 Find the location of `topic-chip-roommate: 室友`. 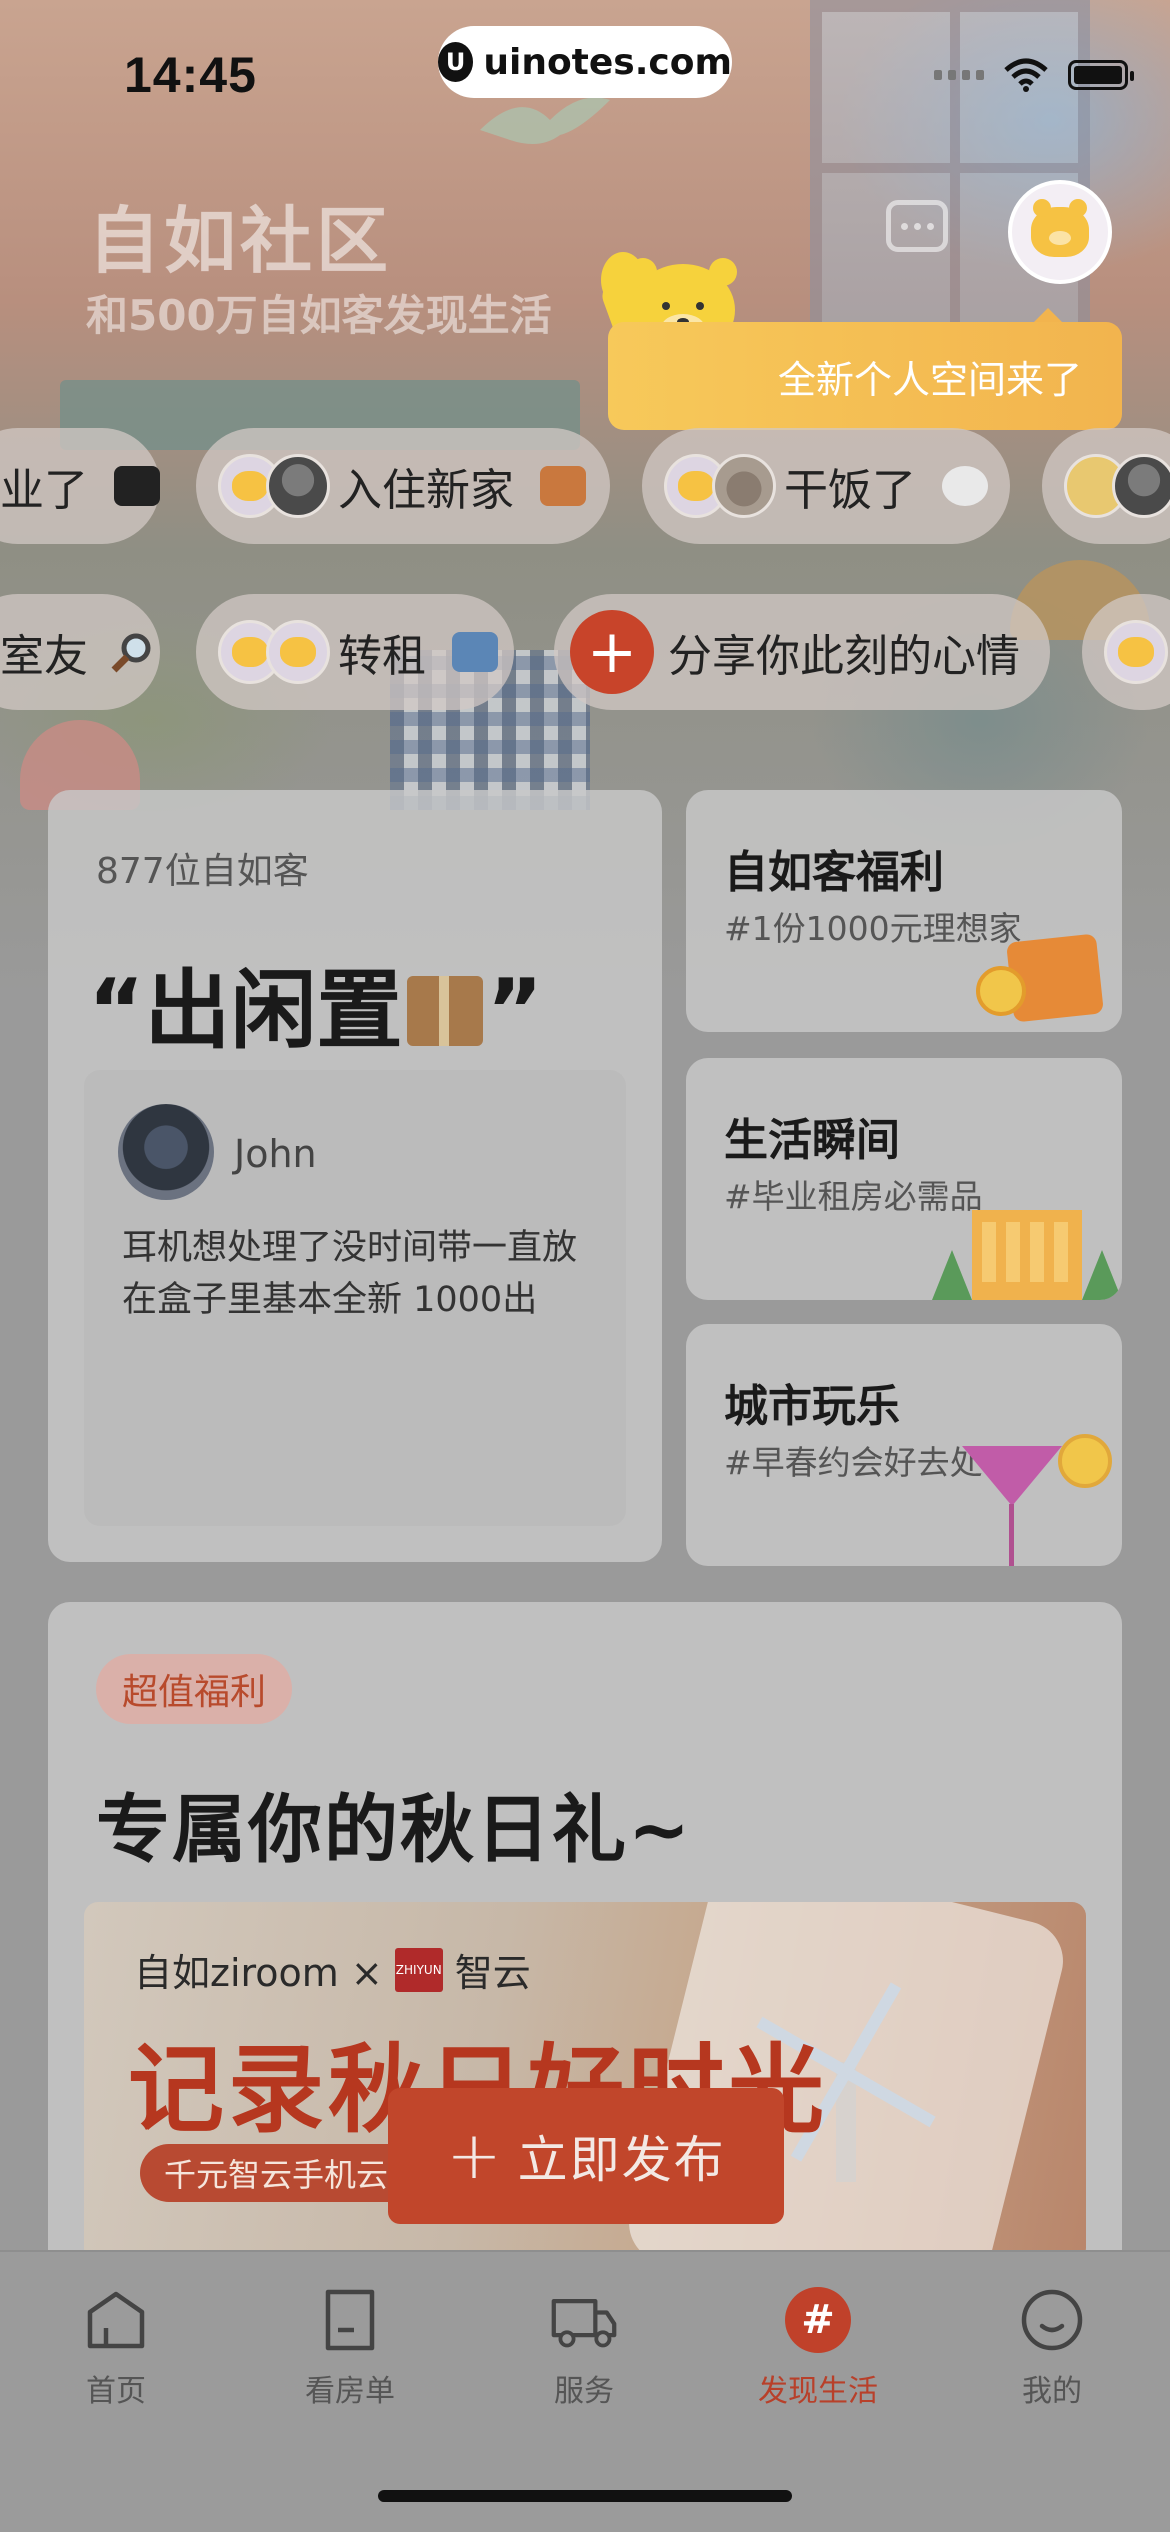

topic-chip-roommate: 室友 is located at coordinates (80, 652).